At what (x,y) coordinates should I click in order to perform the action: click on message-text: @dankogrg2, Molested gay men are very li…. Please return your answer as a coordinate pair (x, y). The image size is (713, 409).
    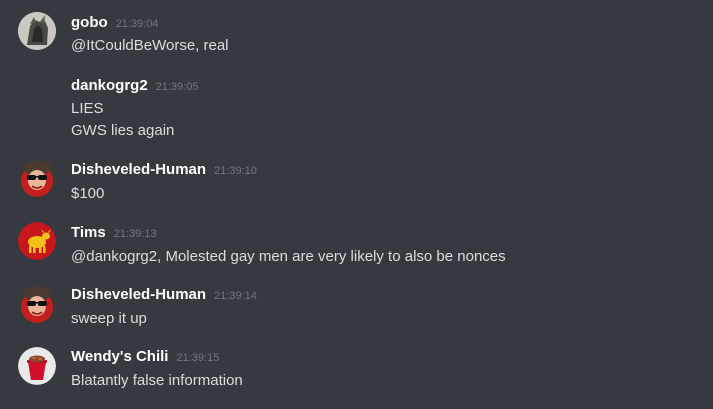
    Looking at the image, I should click on (288, 256).